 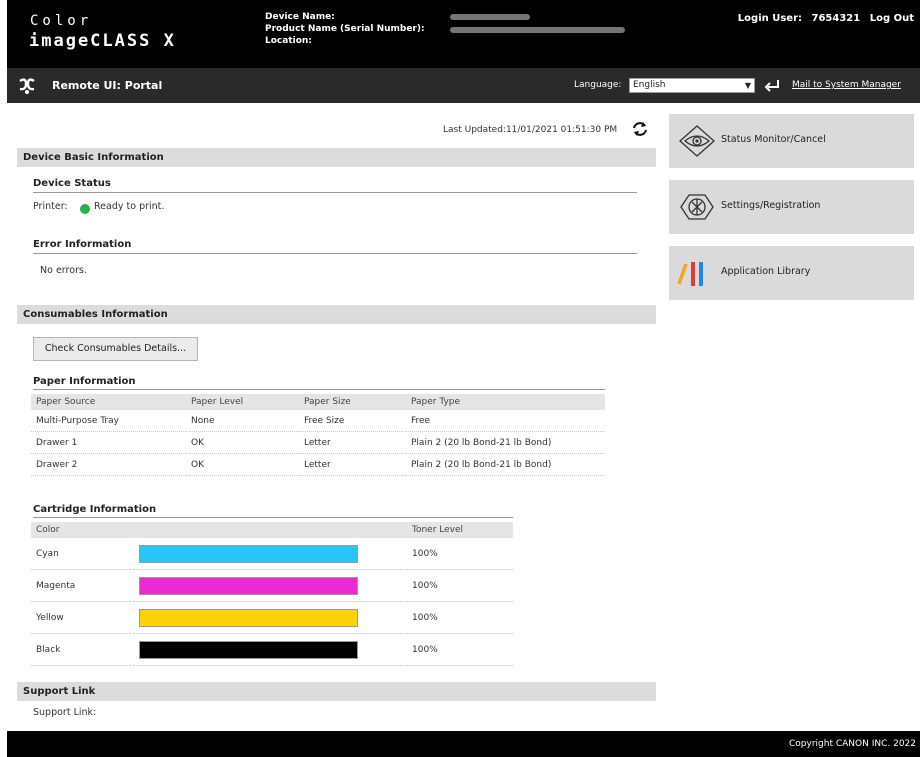 I want to click on device-status-heading: Device Status, so click(x=72, y=183).